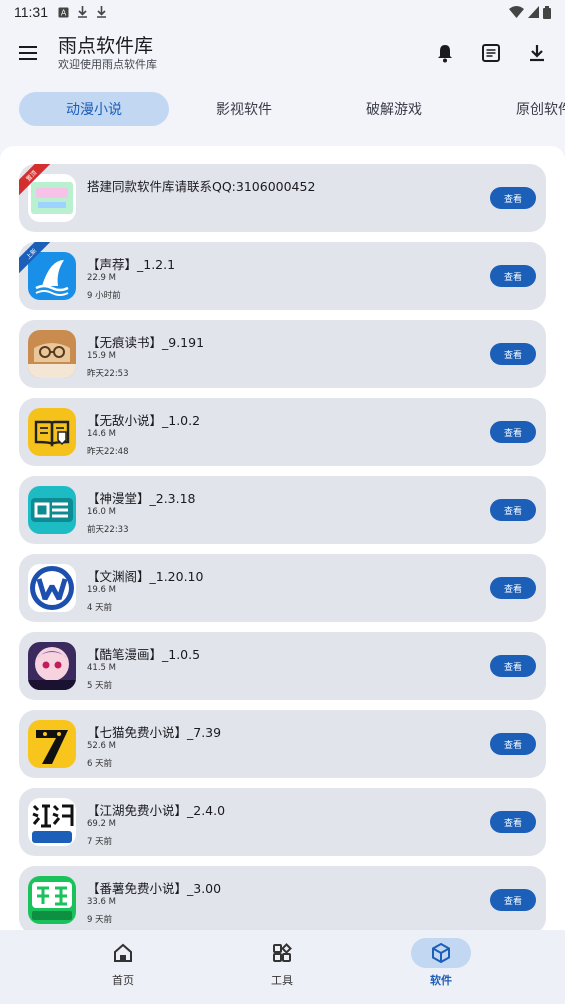 The image size is (565, 1004). What do you see at coordinates (101, 590) in the screenshot?
I see `app-size: 19.6 M` at bounding box center [101, 590].